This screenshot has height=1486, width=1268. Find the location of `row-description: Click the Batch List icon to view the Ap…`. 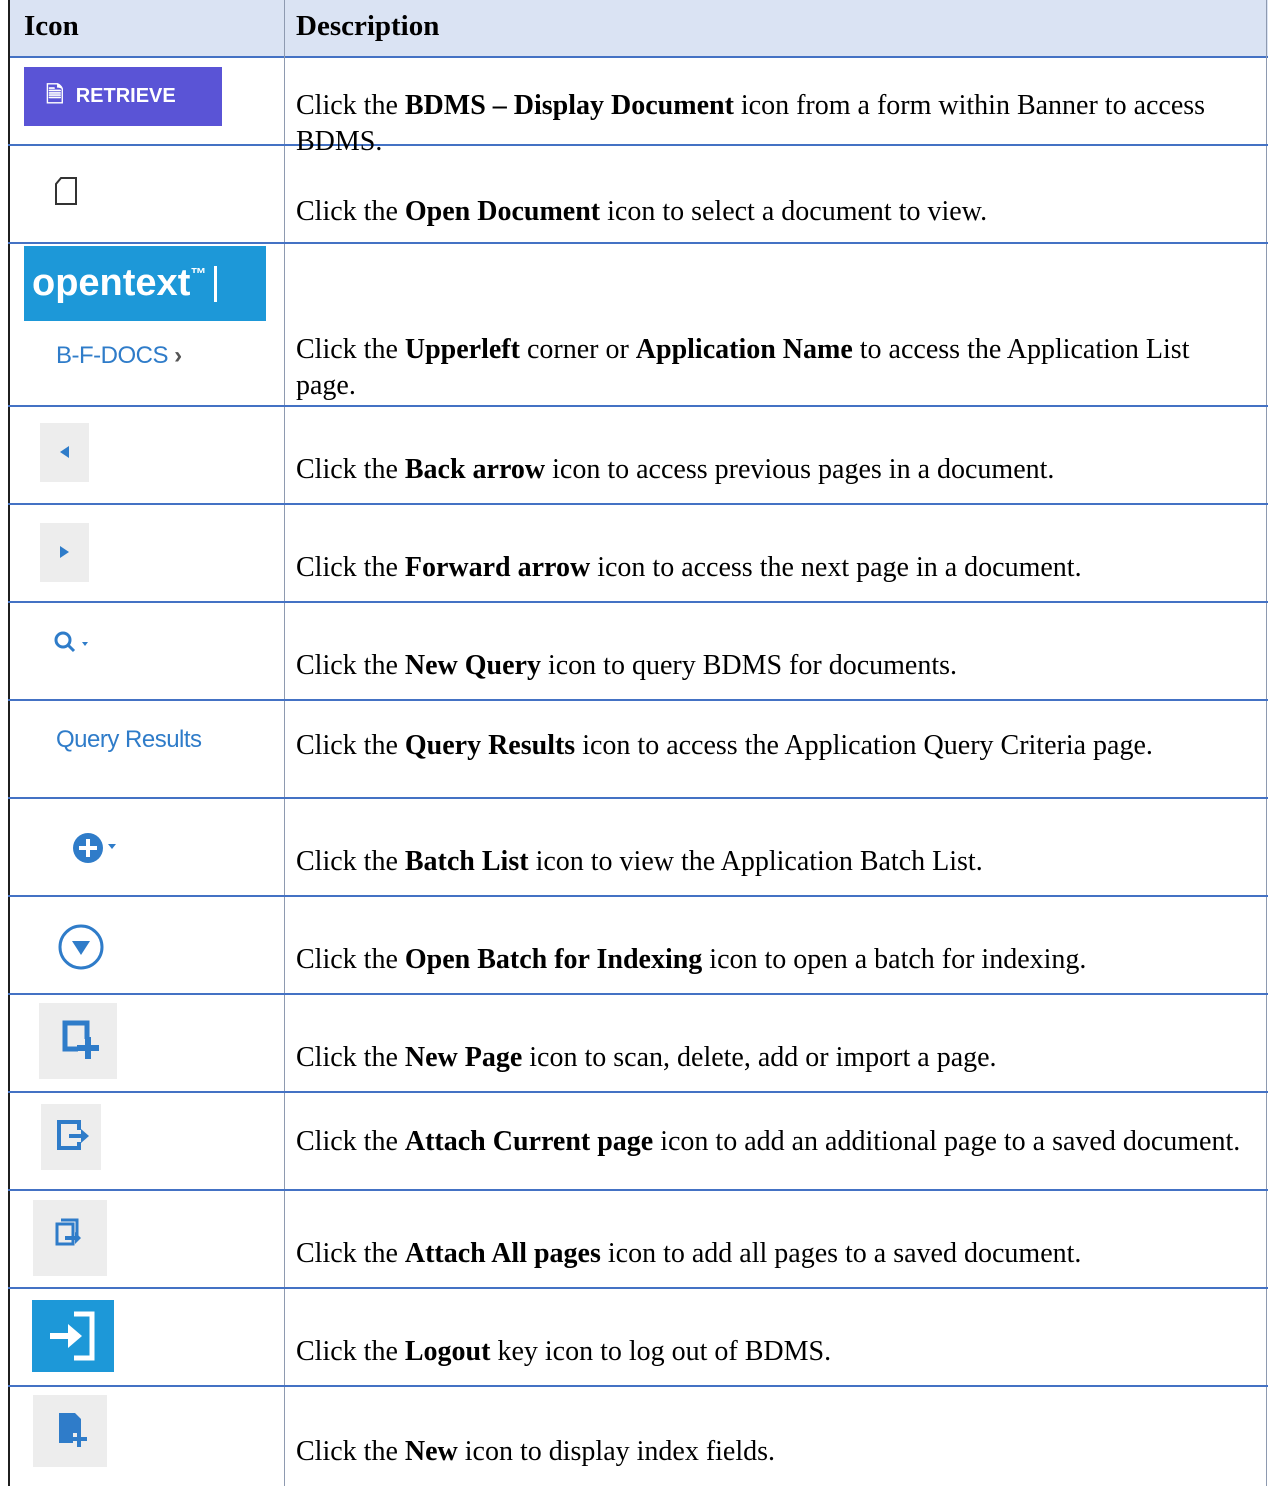

row-description: Click the Batch List icon to view the Ap… is located at coordinates (639, 861).